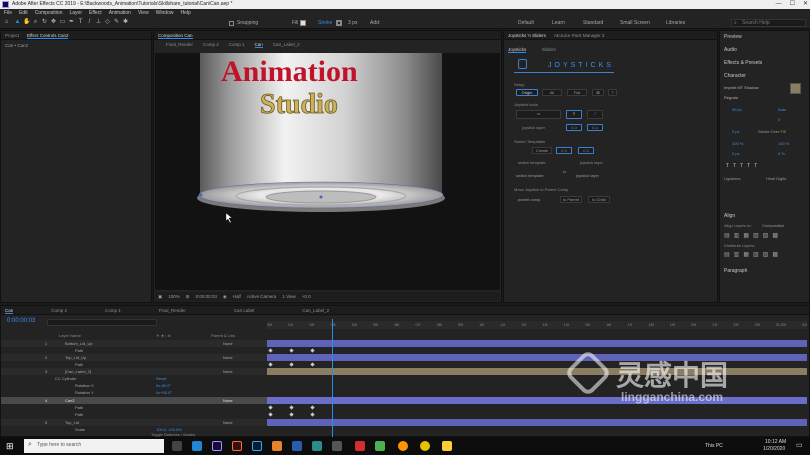 The image size is (810, 455). I want to click on menu-composition: Composition, so click(49, 13).